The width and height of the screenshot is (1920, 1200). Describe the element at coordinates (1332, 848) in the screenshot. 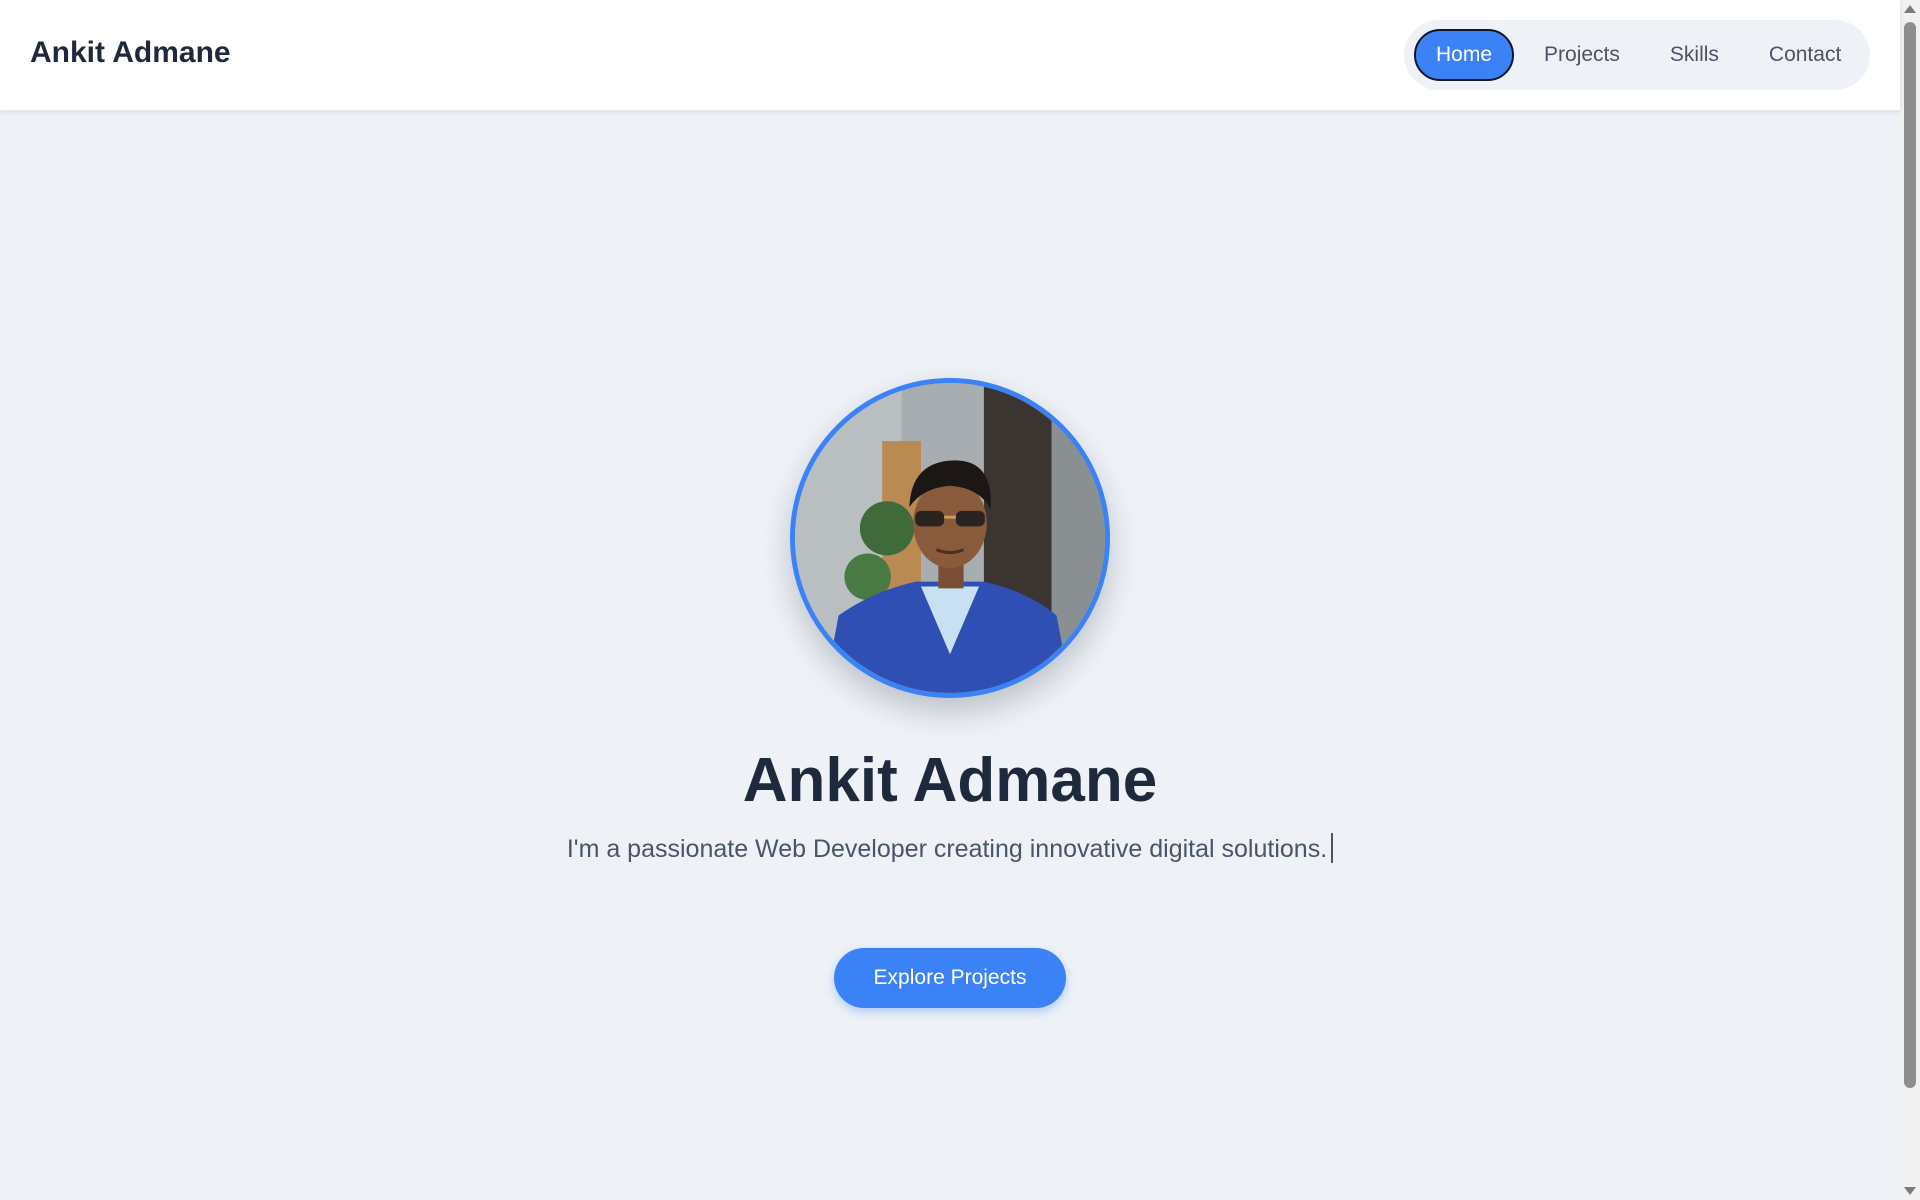

I see `typing-caret` at that location.